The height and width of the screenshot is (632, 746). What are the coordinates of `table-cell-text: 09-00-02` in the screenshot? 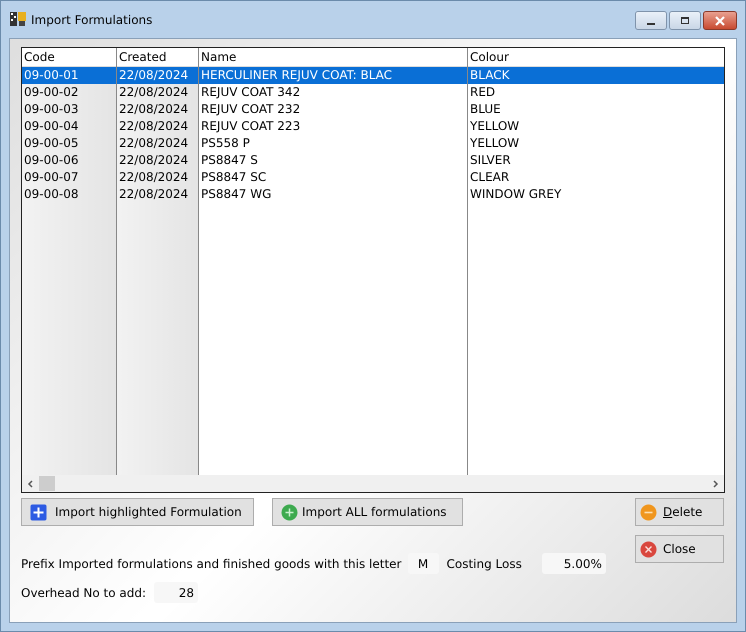 It's located at (51, 92).